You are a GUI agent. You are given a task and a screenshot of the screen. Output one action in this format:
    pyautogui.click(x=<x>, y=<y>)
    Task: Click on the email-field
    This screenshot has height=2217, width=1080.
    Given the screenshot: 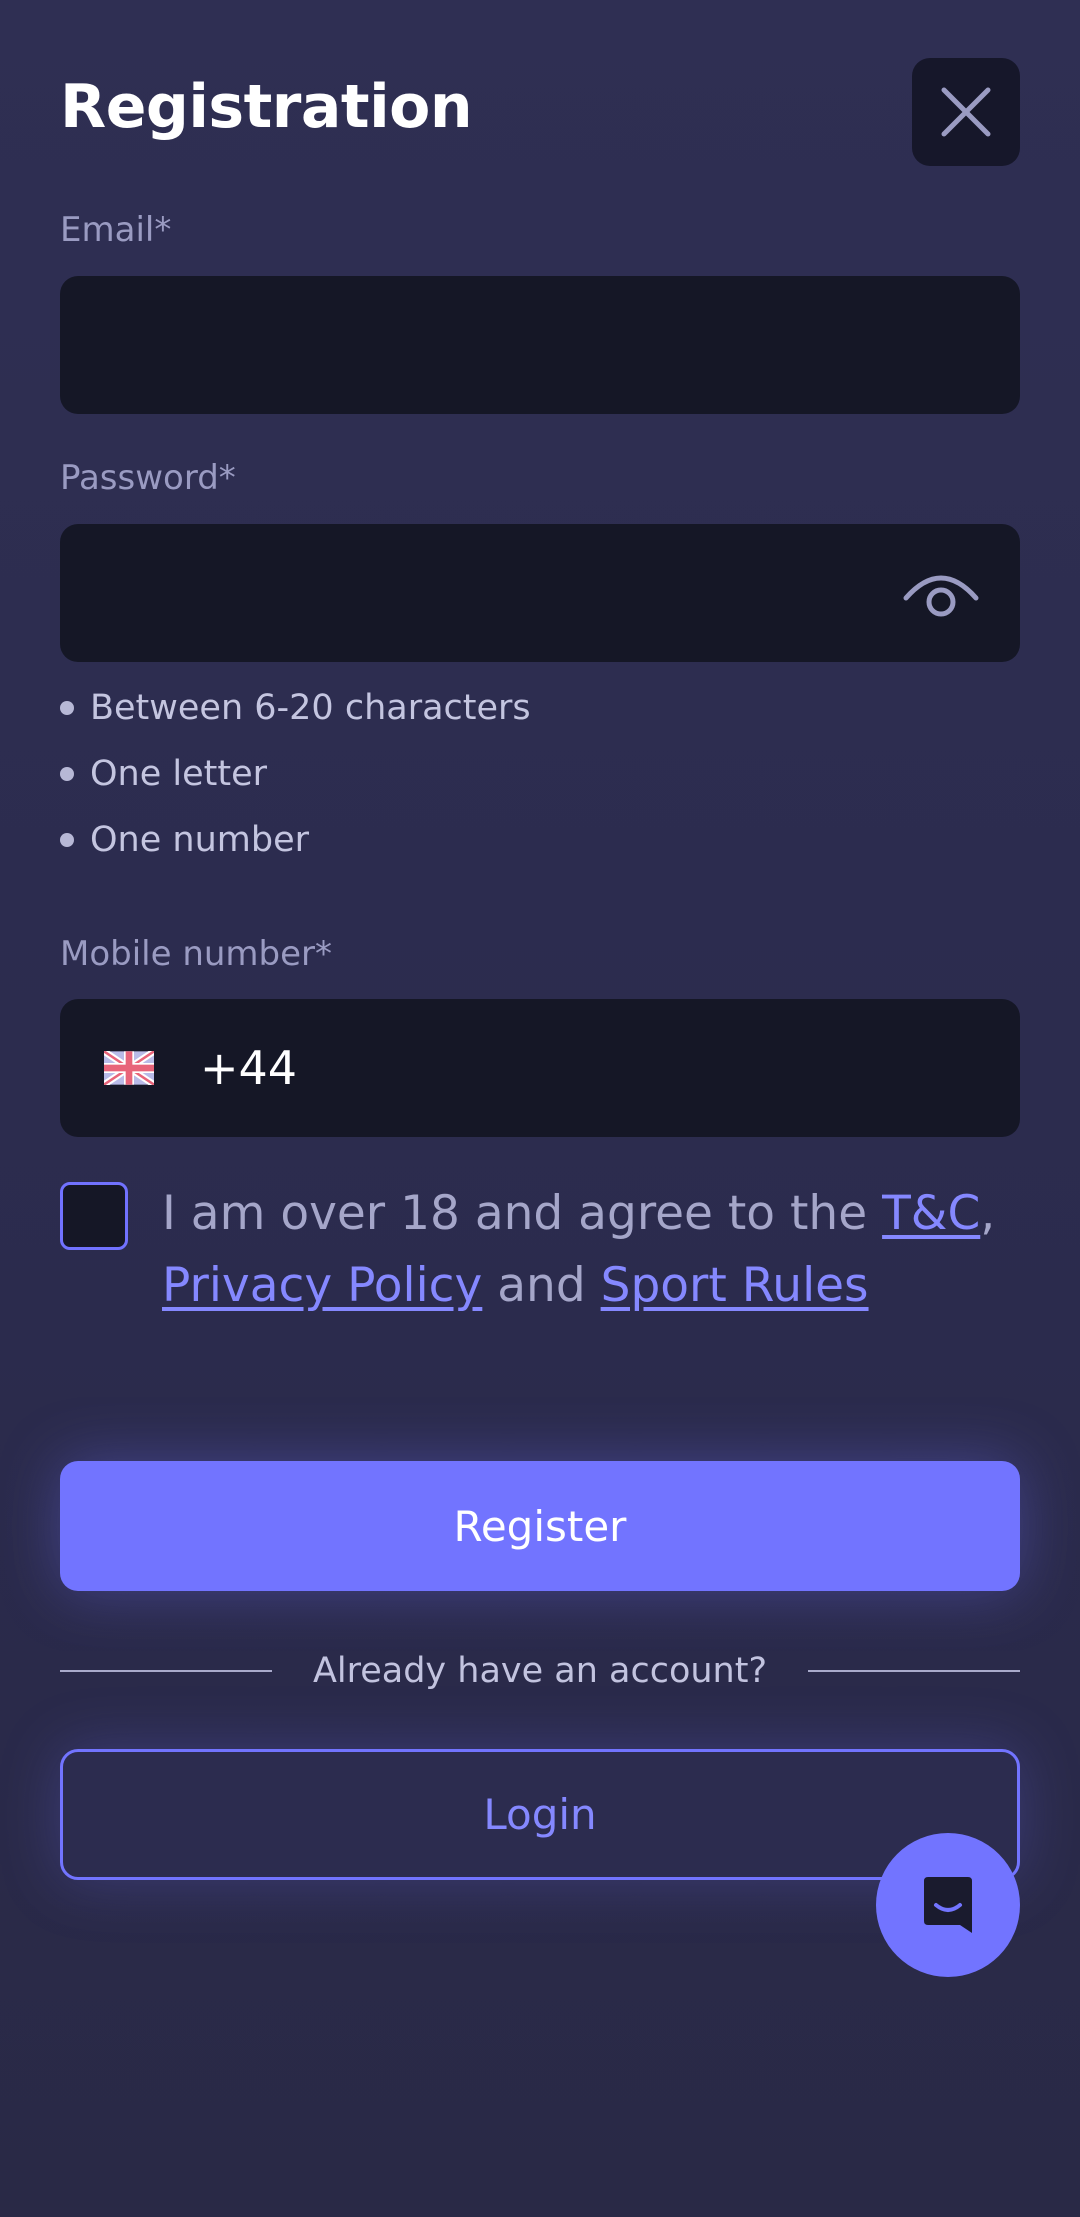 What is the action you would take?
    pyautogui.click(x=540, y=345)
    